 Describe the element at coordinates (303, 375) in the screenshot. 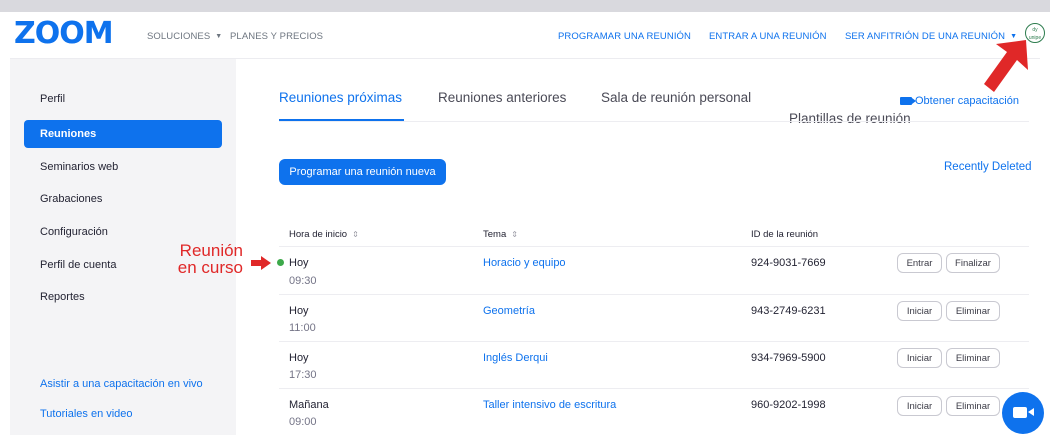

I see `row-3-time: 17:30` at that location.